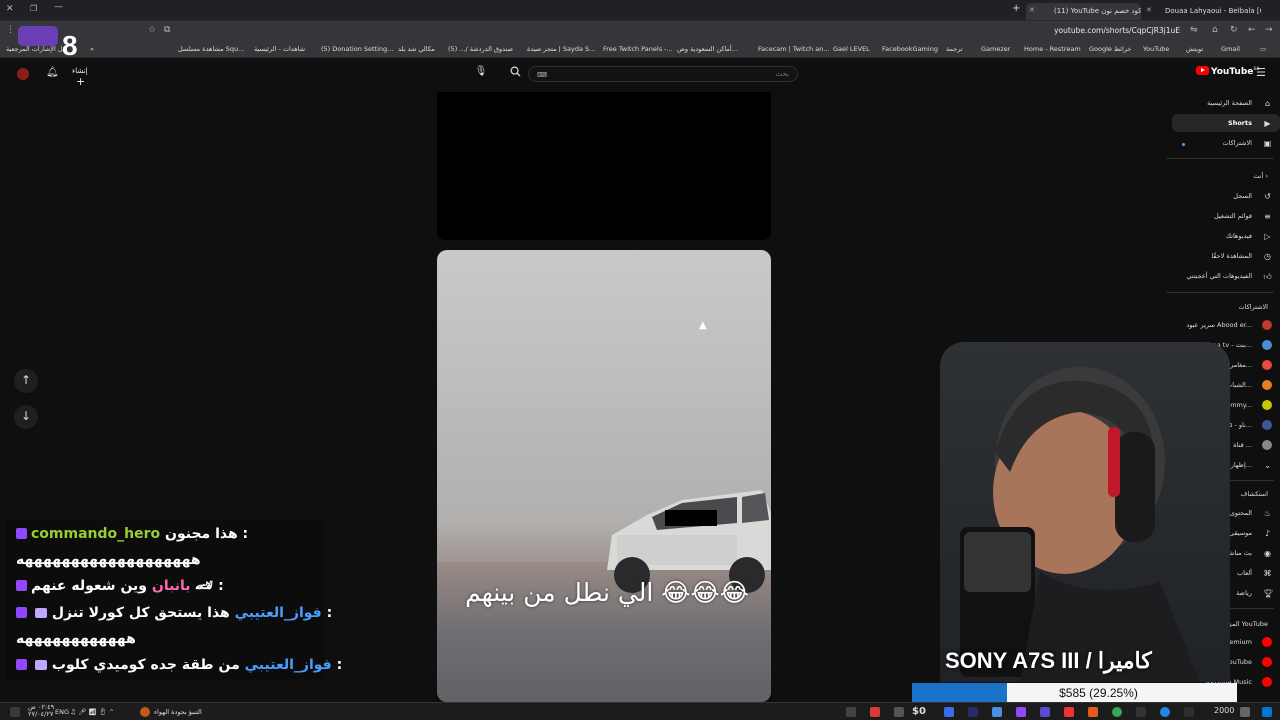 This screenshot has width=1280, height=720. What do you see at coordinates (1226, 216) in the screenshot?
I see `sidebar-item-playlists: قوائم التشغيل ≡` at bounding box center [1226, 216].